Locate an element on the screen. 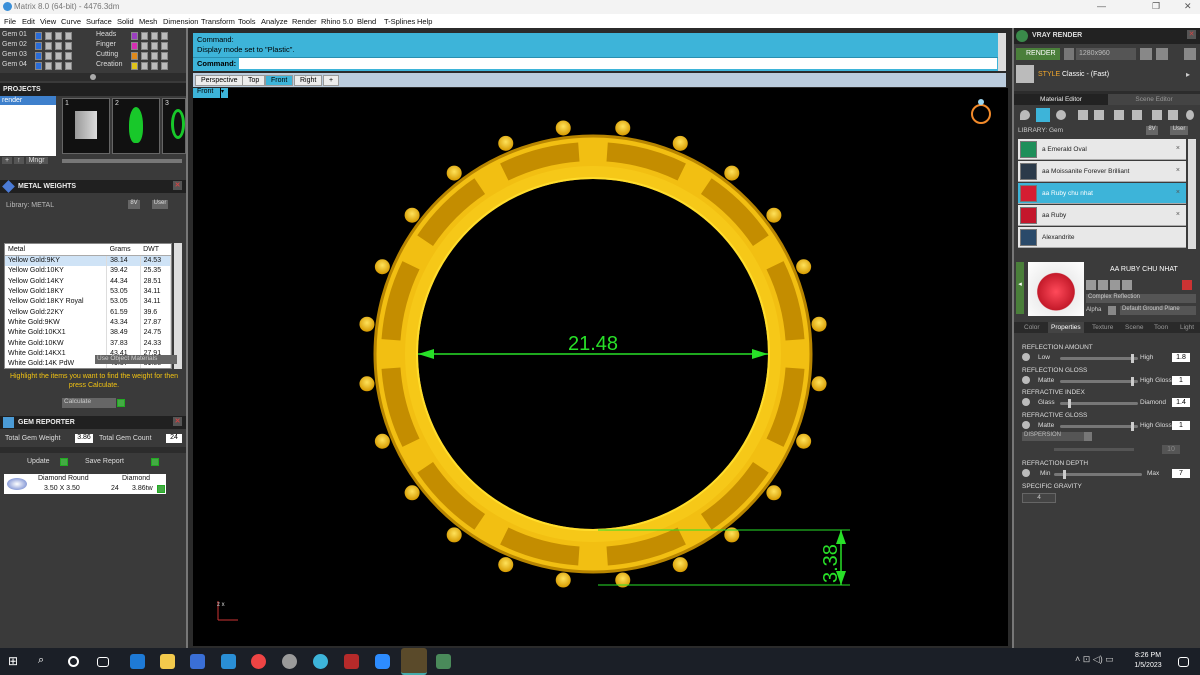  resolution-field: 1280x960 is located at coordinates (1106, 54).